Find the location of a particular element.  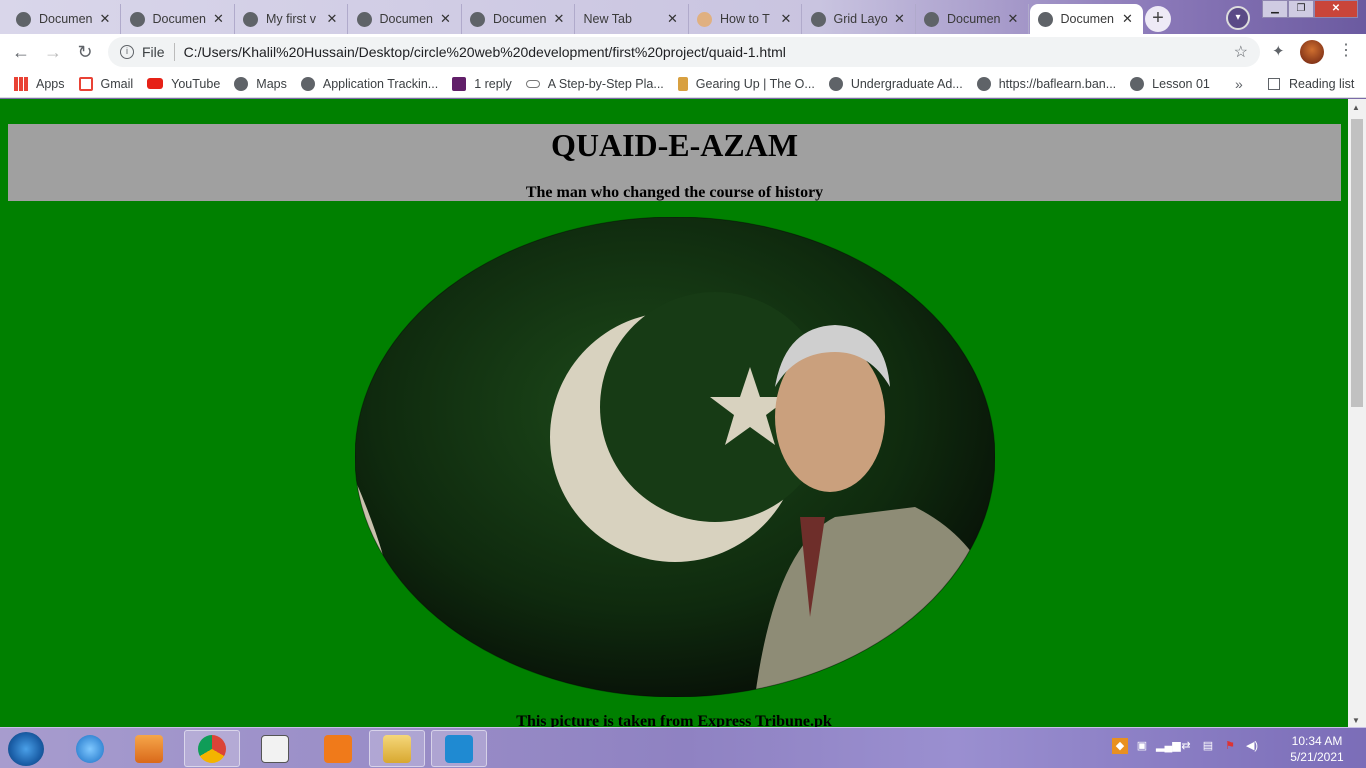

close-window-button: ✕ is located at coordinates (1336, 9).